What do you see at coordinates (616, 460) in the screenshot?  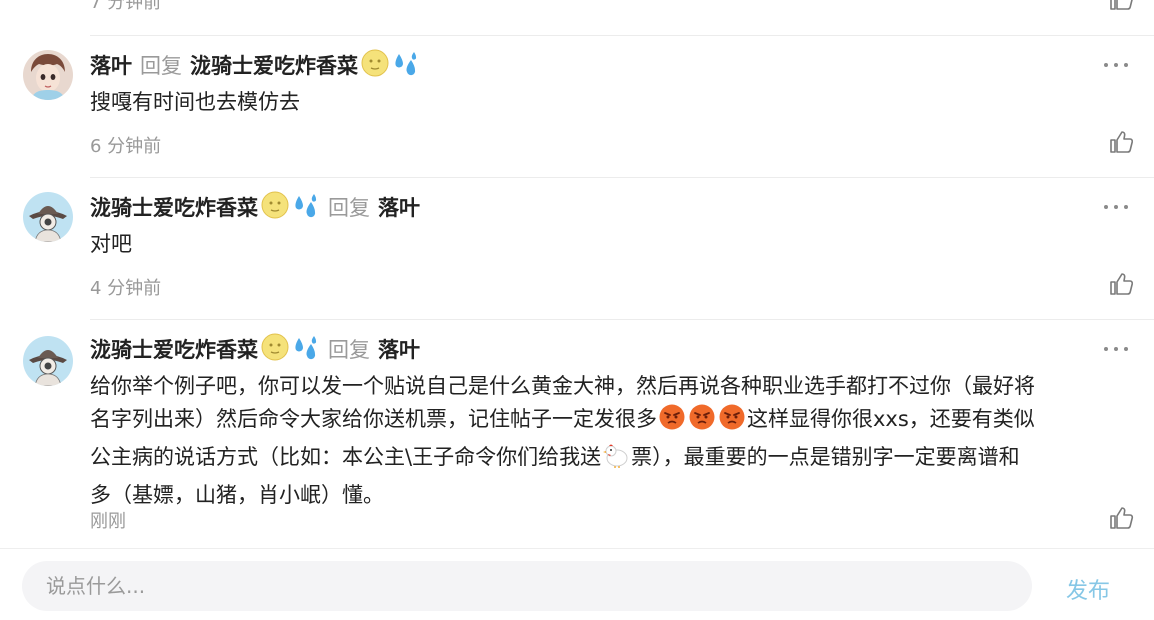 I see `chicken-emoji` at bounding box center [616, 460].